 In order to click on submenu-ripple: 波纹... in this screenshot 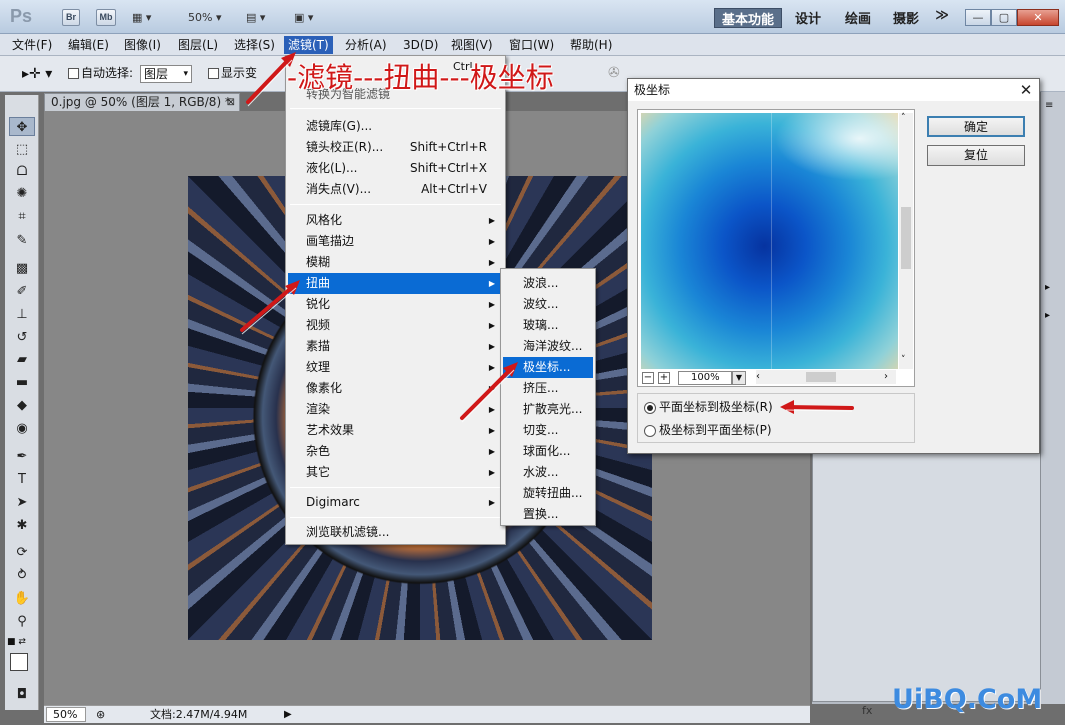, I will do `click(548, 304)`.